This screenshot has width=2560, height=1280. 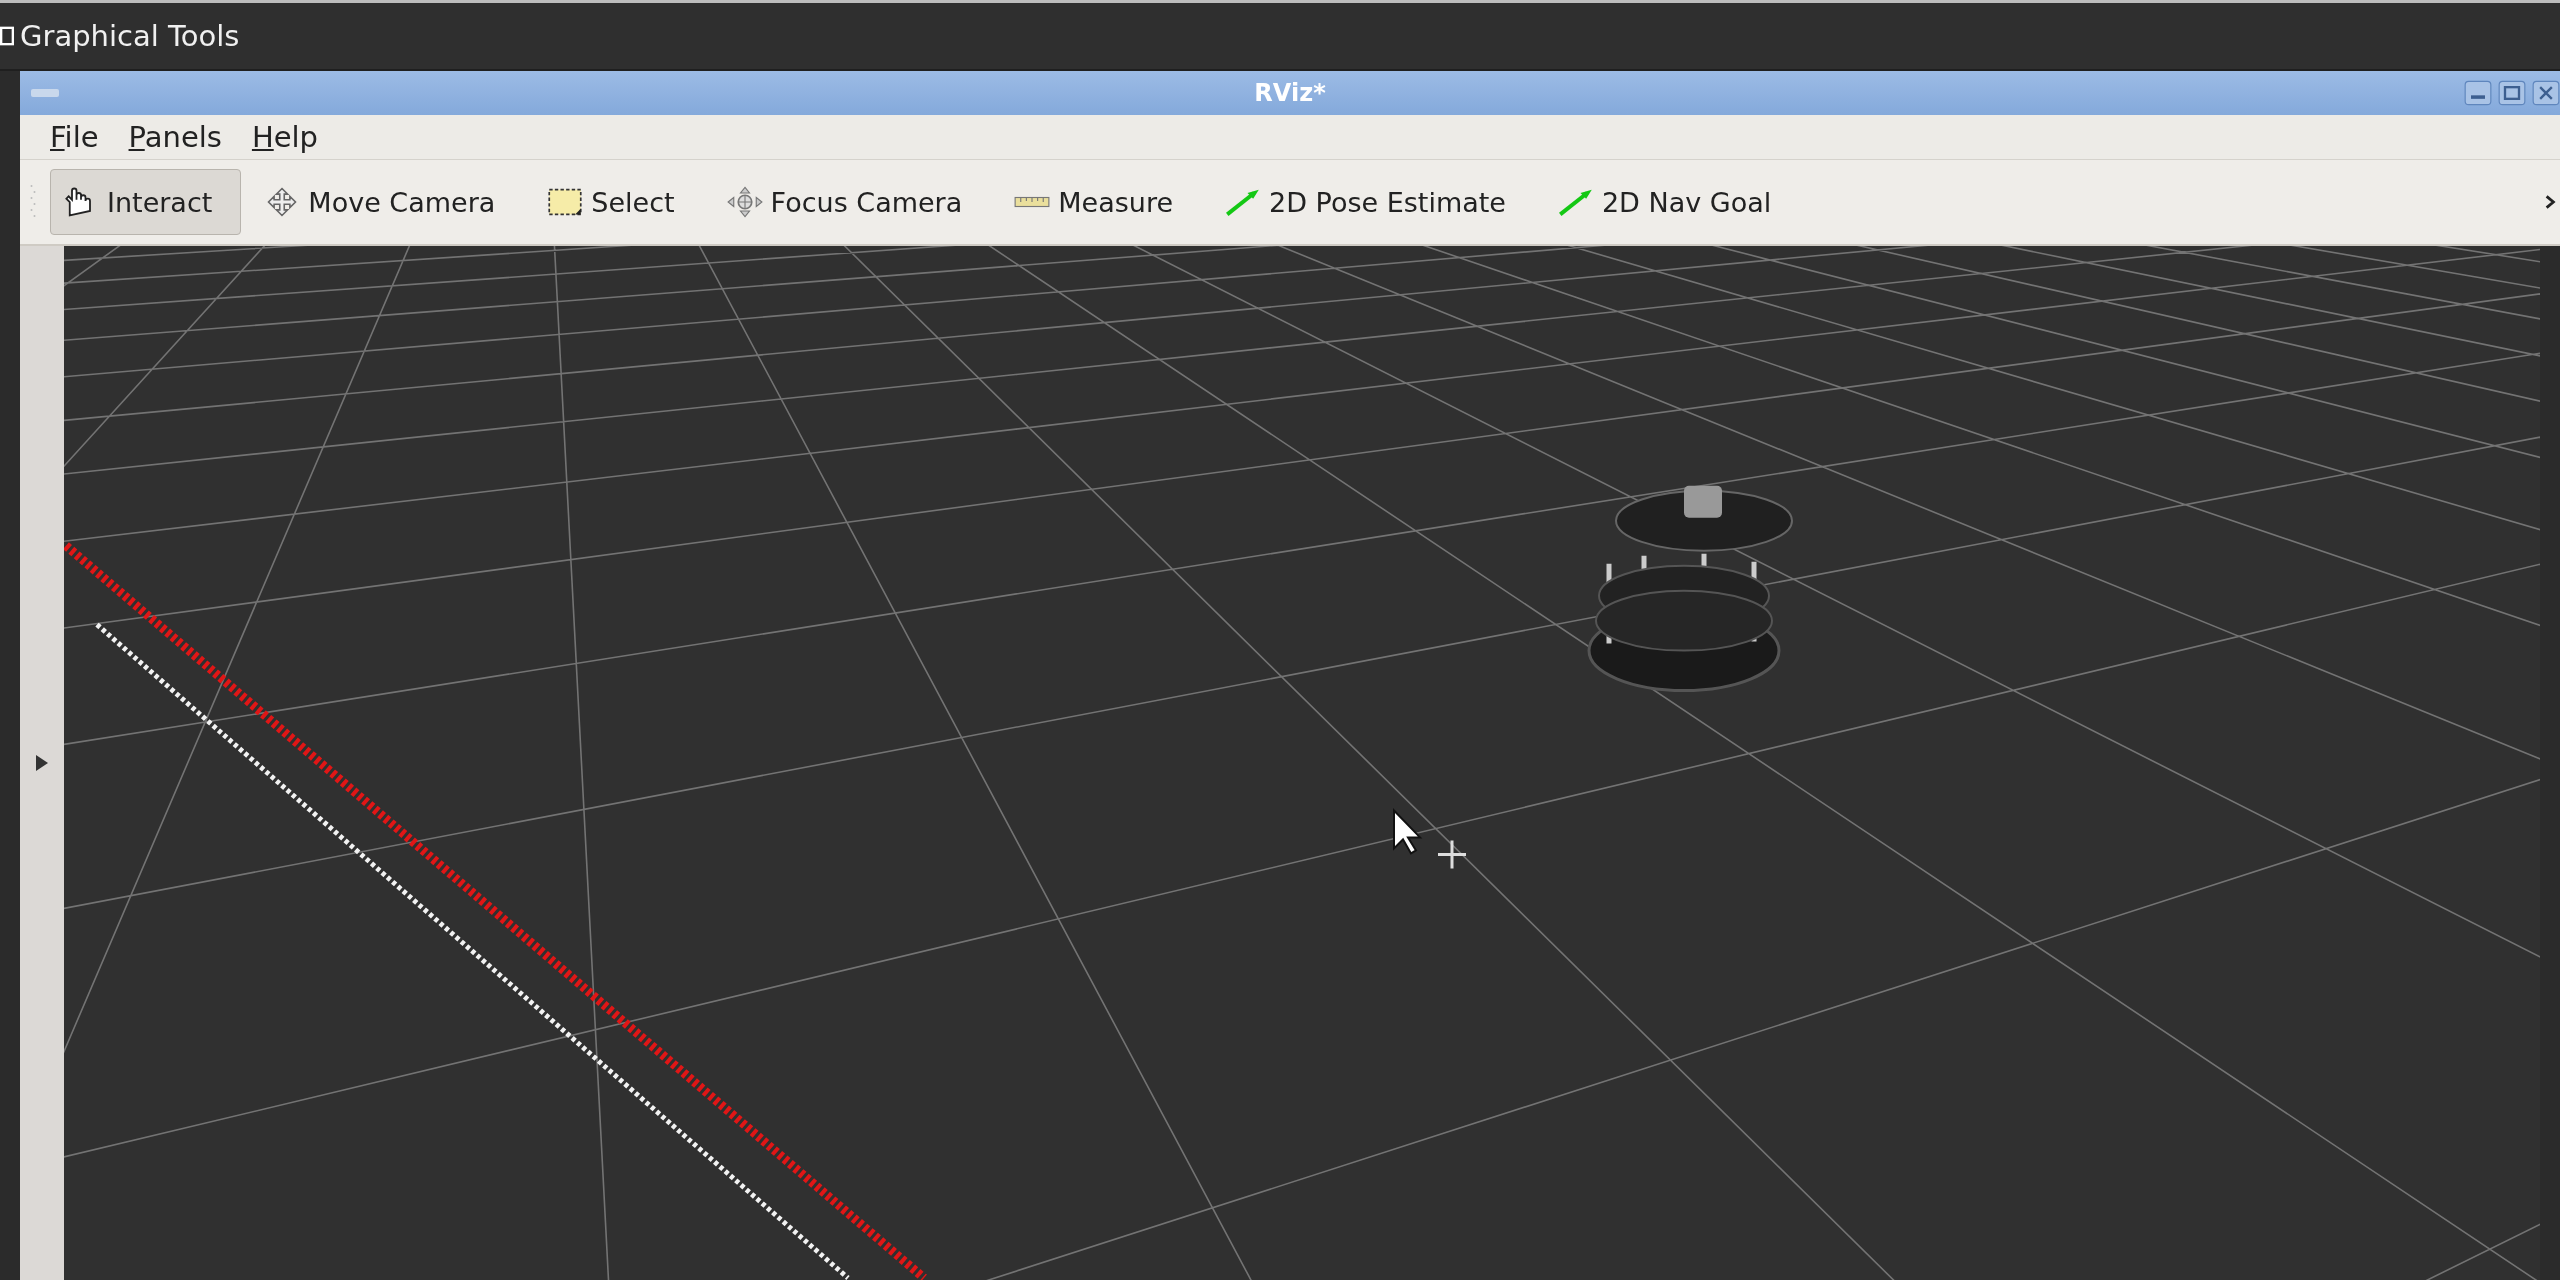 I want to click on select-icon, so click(x=565, y=202).